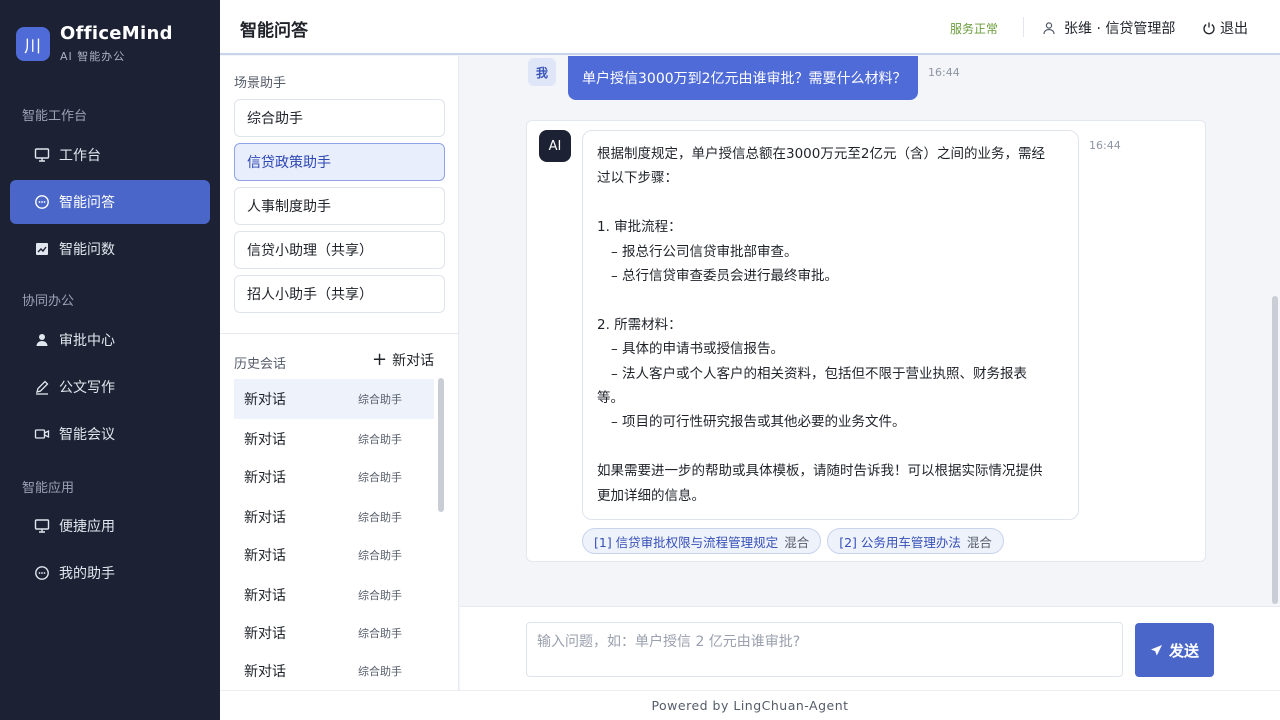  What do you see at coordinates (824, 649) in the screenshot?
I see `question-input` at bounding box center [824, 649].